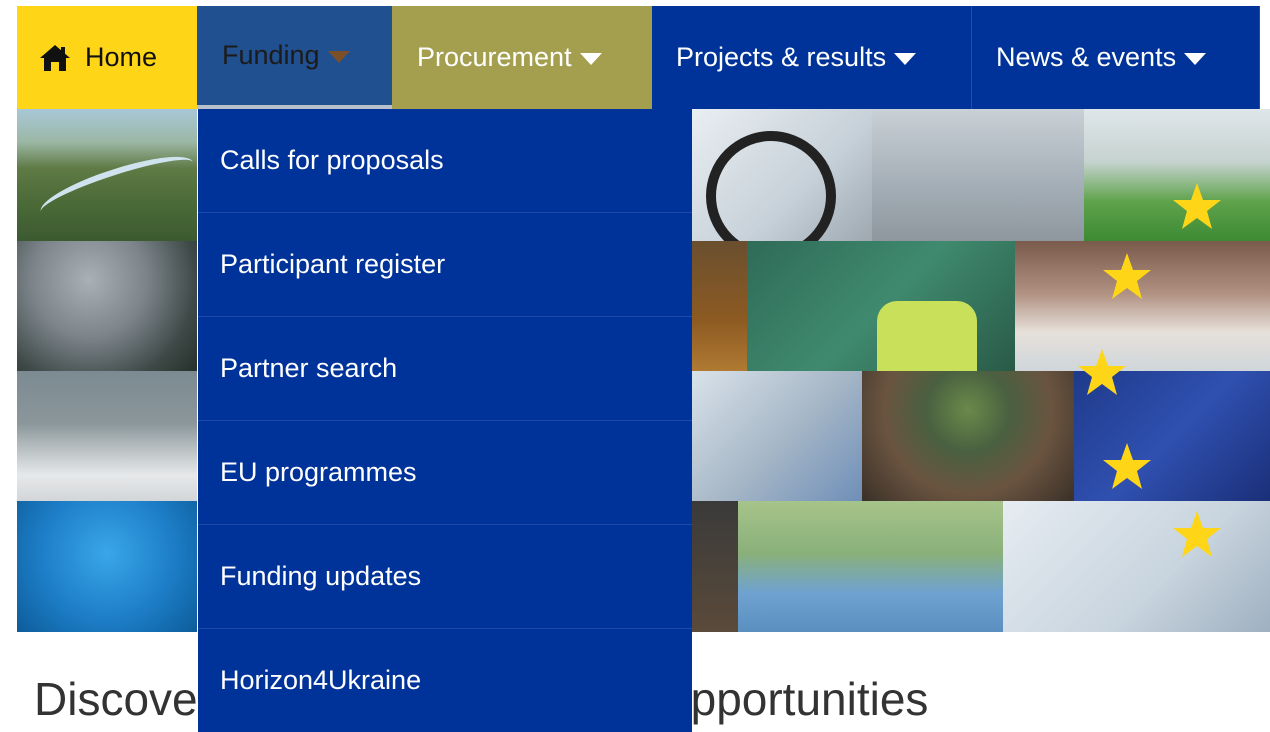 Image resolution: width=1270 pixels, height=732 pixels. What do you see at coordinates (116, 699) in the screenshot?
I see `heading-left-fragment: Discove` at bounding box center [116, 699].